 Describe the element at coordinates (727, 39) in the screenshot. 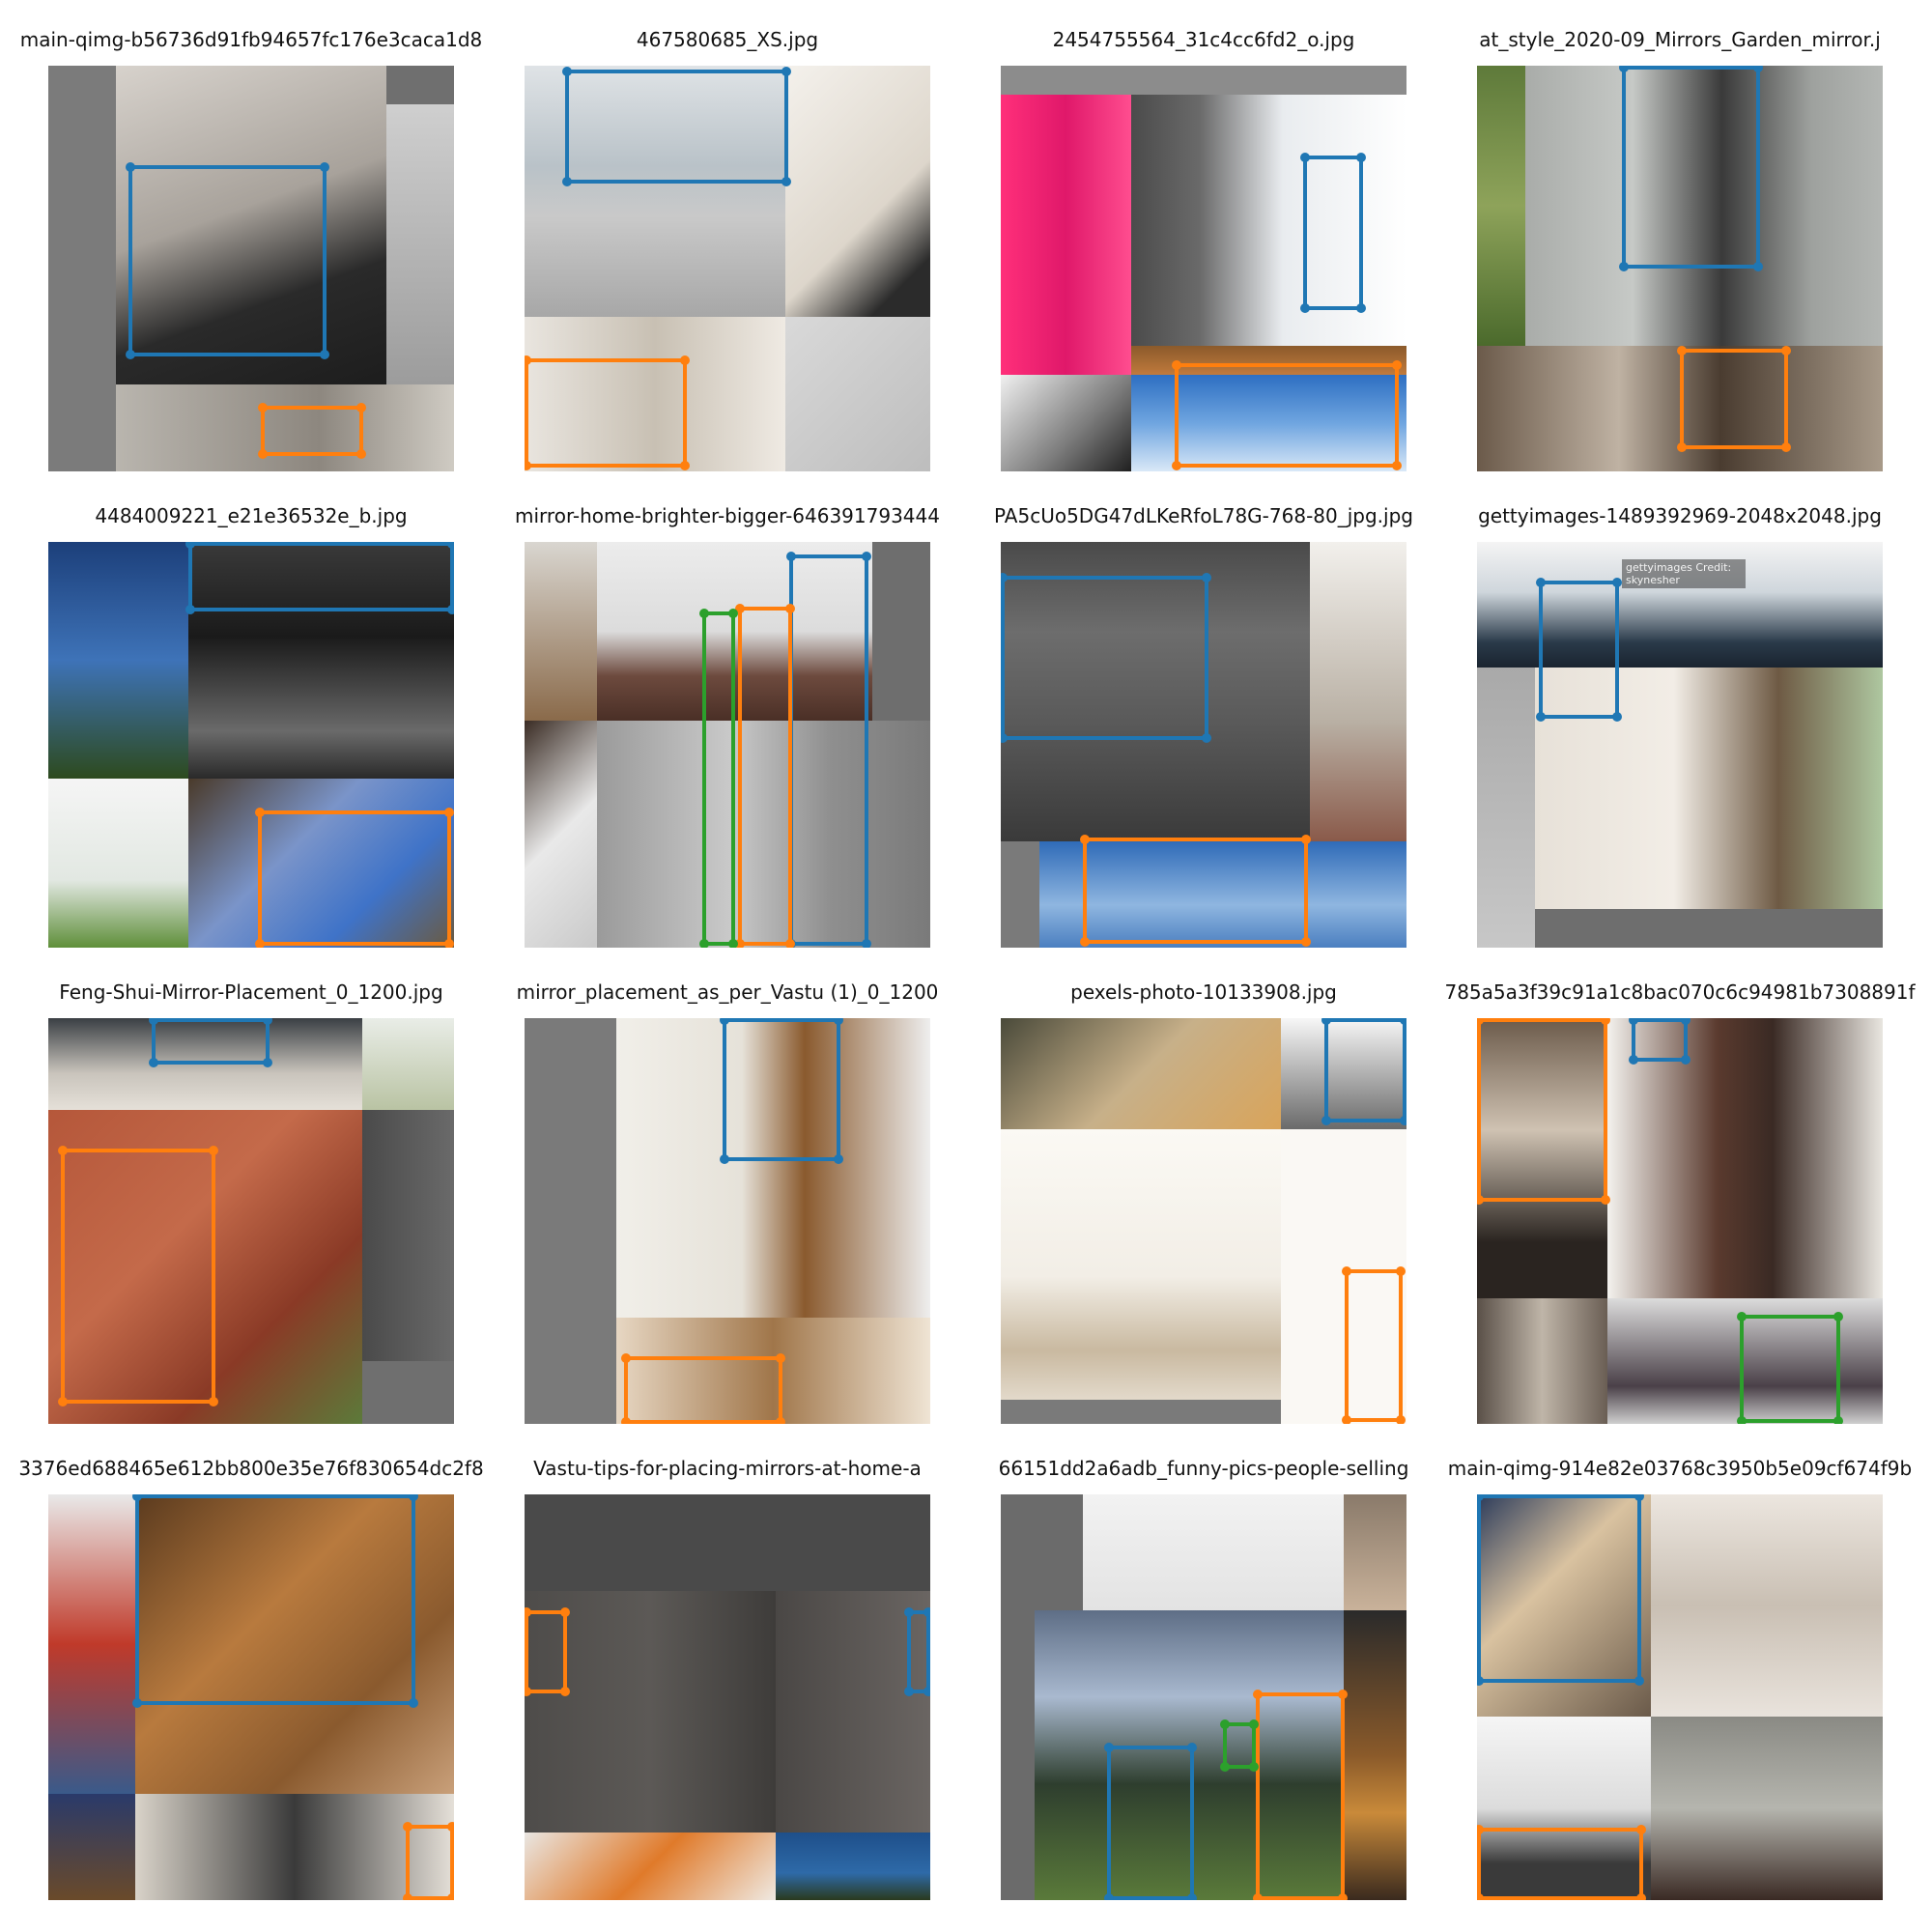

I see `panel-title: 467580685_XS.jpg` at that location.